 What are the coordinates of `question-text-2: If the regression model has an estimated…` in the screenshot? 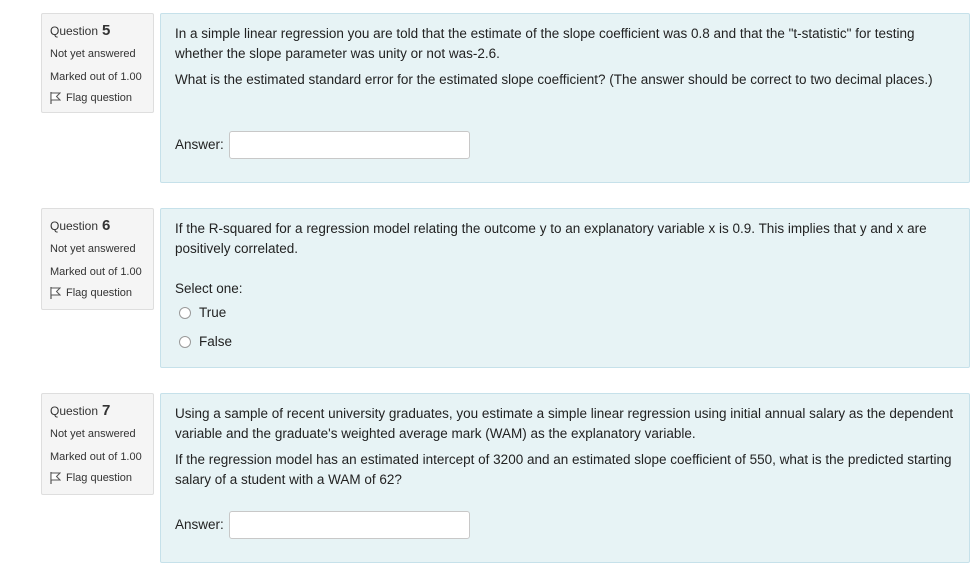 It's located at (563, 469).